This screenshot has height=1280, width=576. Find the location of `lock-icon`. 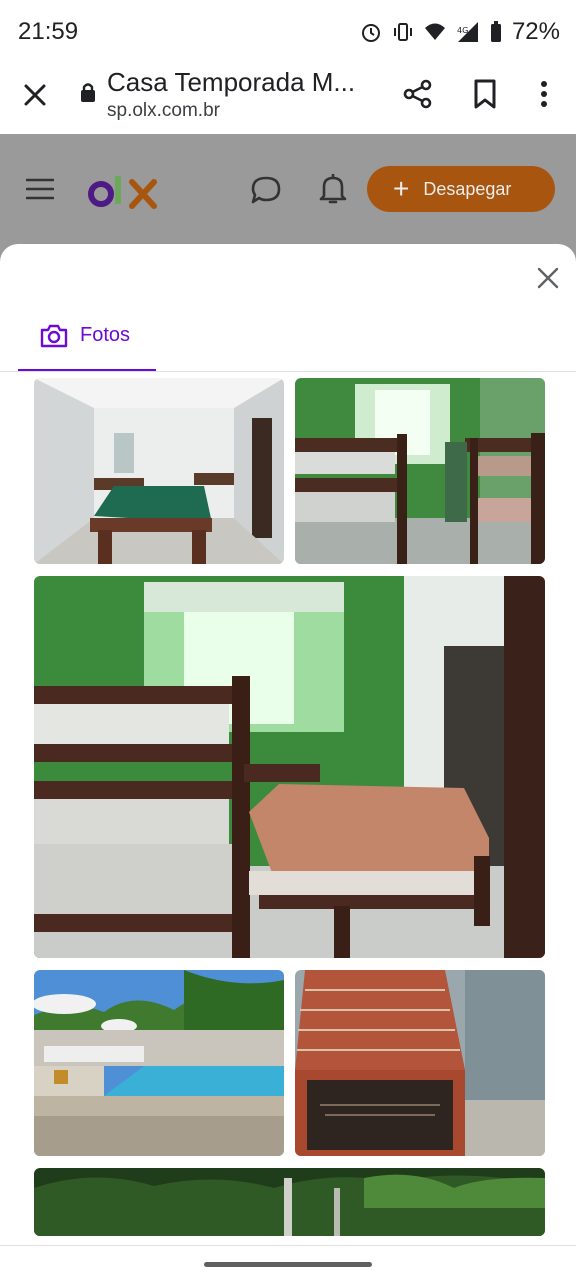

lock-icon is located at coordinates (88, 92).